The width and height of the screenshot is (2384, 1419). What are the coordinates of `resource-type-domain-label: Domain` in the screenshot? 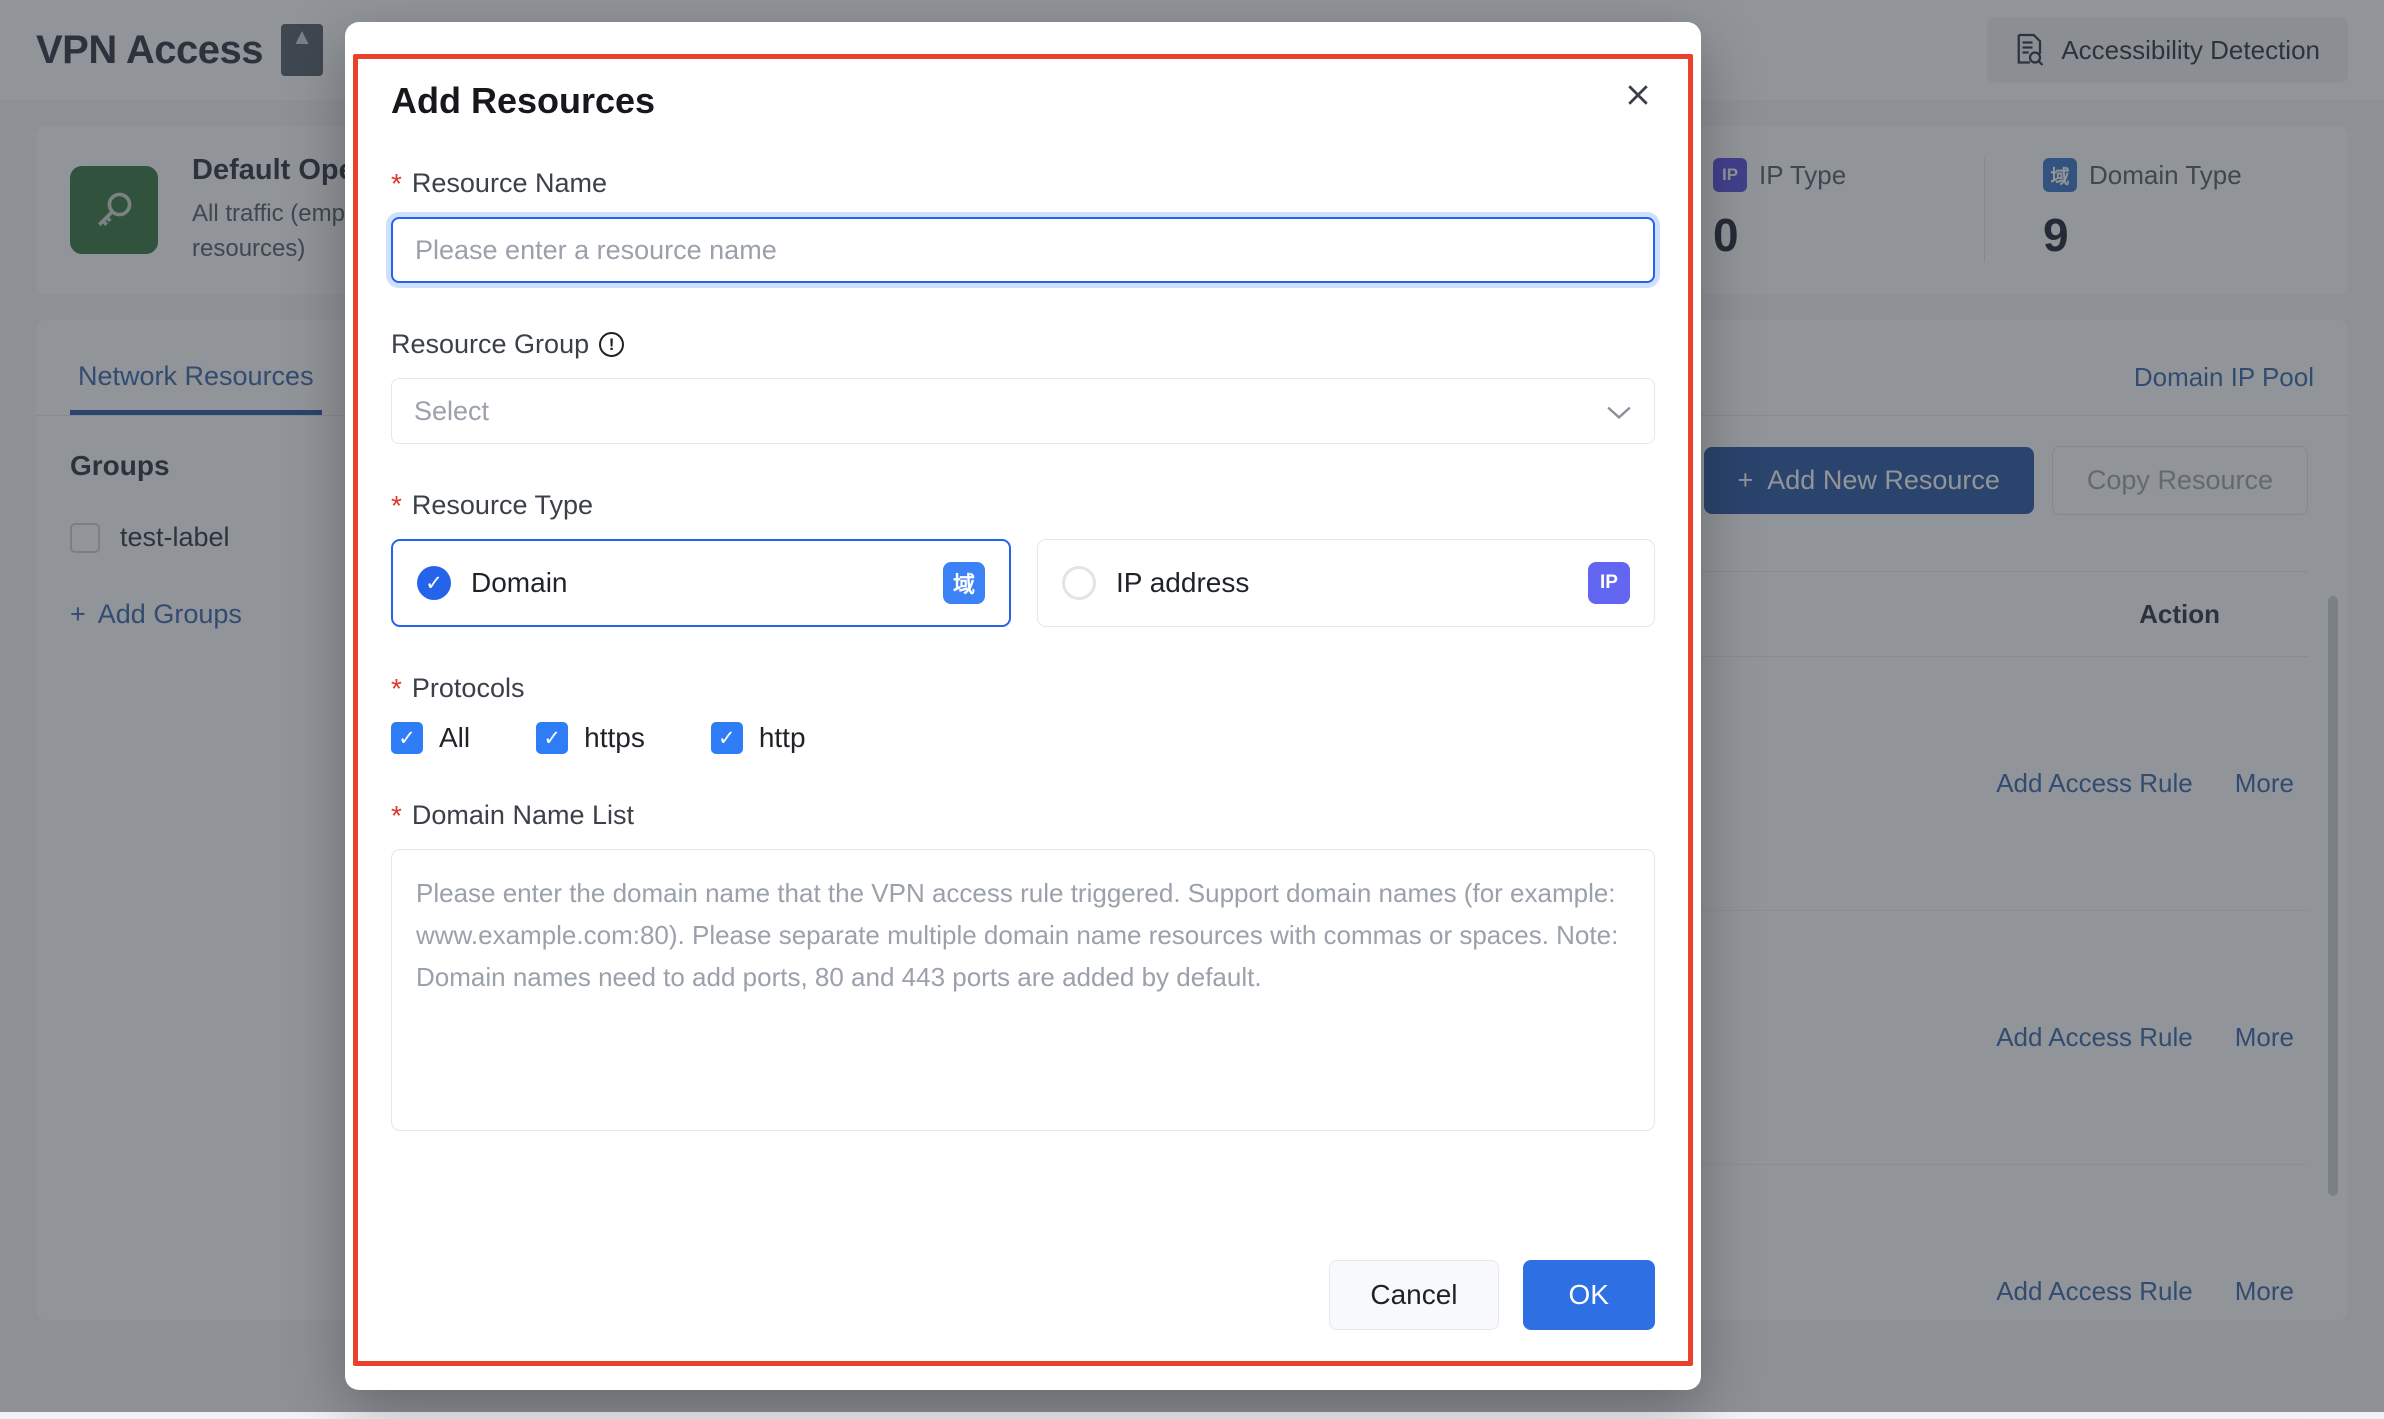 It's located at (519, 582).